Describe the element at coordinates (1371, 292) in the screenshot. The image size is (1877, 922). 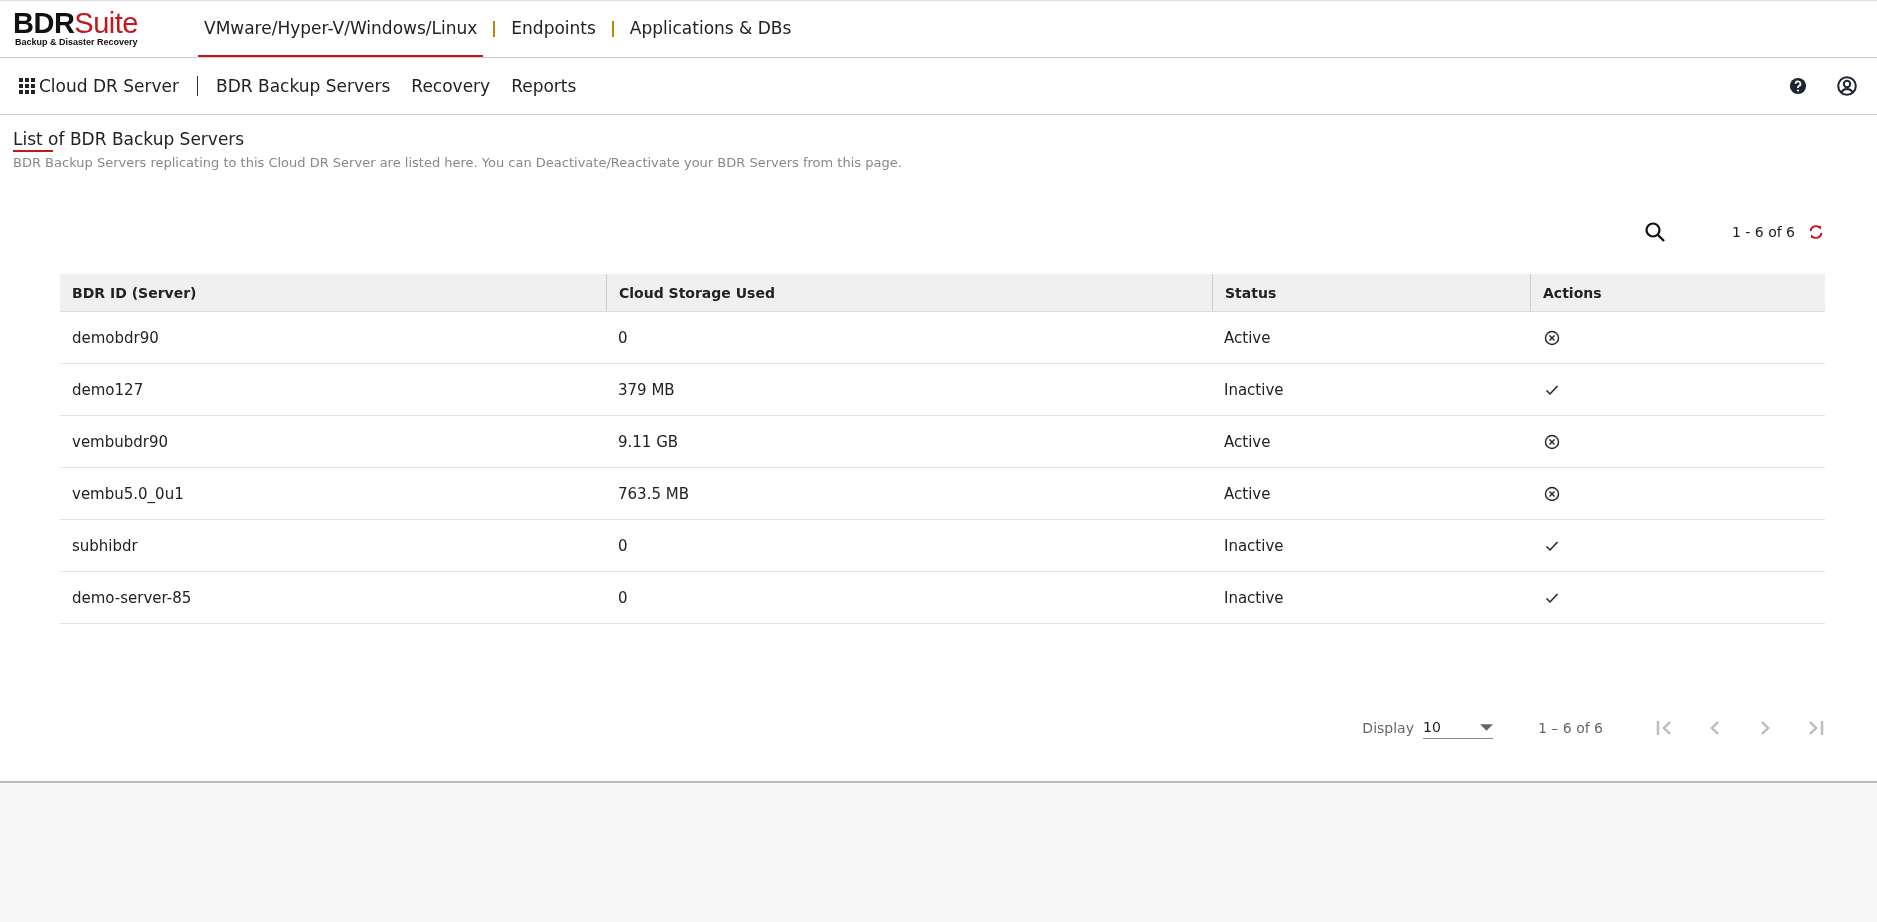
I see `column-header: Status` at that location.